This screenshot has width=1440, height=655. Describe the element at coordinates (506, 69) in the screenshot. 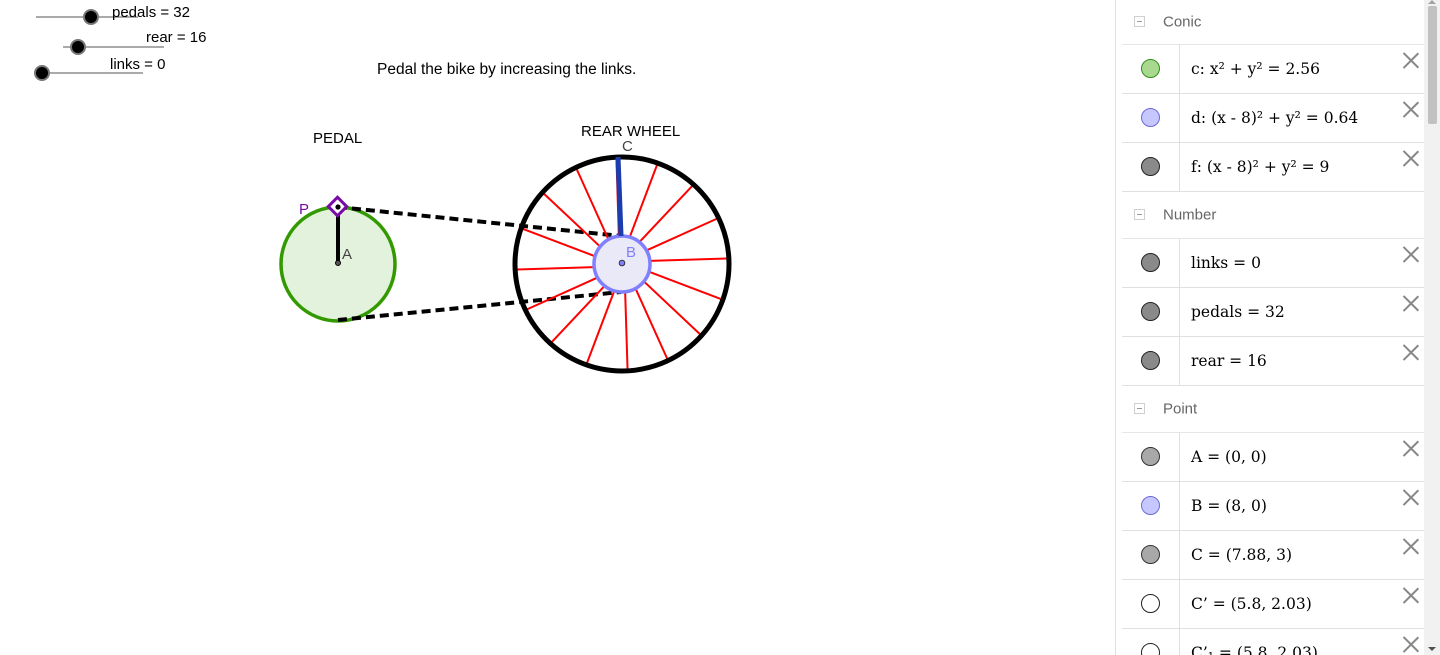

I see `instruction-text: Pedal the bike by increasing the links.` at that location.